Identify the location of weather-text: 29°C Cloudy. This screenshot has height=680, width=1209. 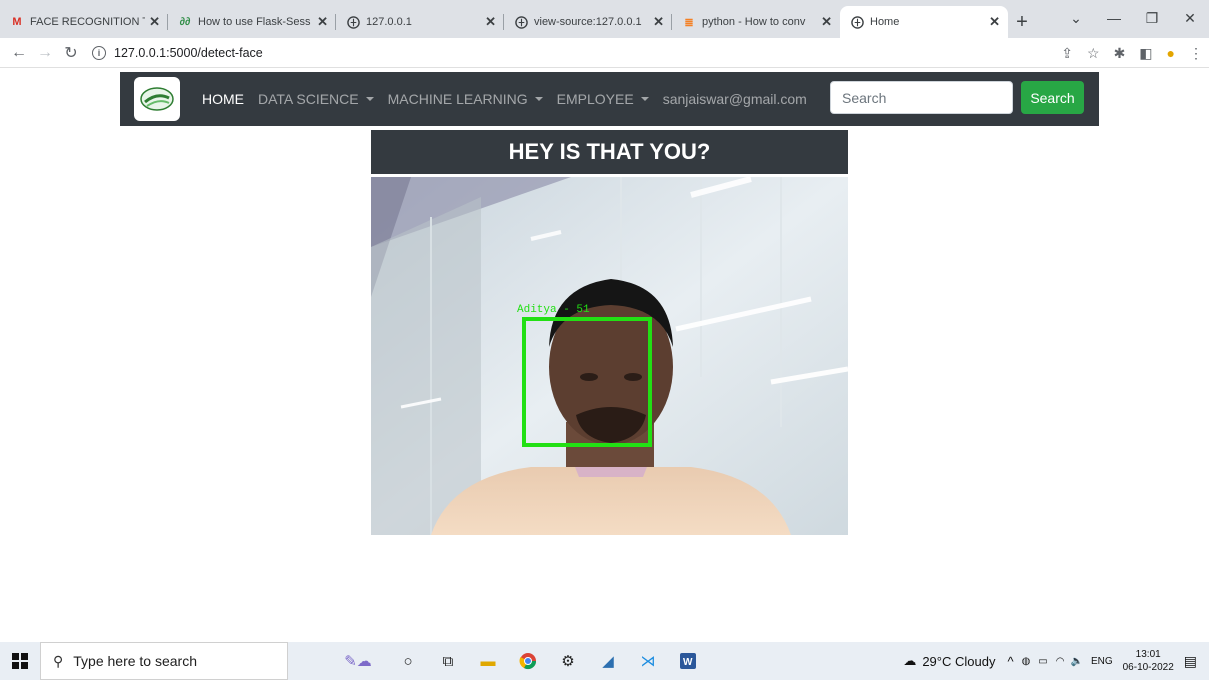
(958, 661).